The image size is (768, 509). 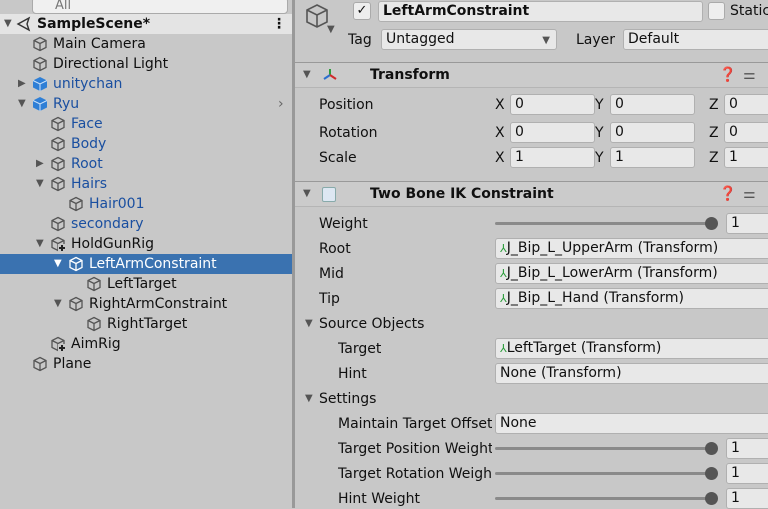 I want to click on hierarchy-item-label: Main Camera, so click(x=99, y=44).